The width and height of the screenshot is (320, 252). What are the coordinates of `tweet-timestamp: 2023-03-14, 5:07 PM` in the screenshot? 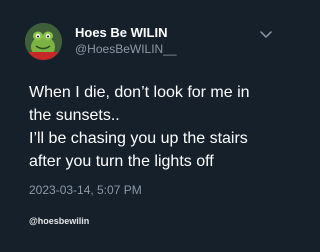 It's located at (85, 190).